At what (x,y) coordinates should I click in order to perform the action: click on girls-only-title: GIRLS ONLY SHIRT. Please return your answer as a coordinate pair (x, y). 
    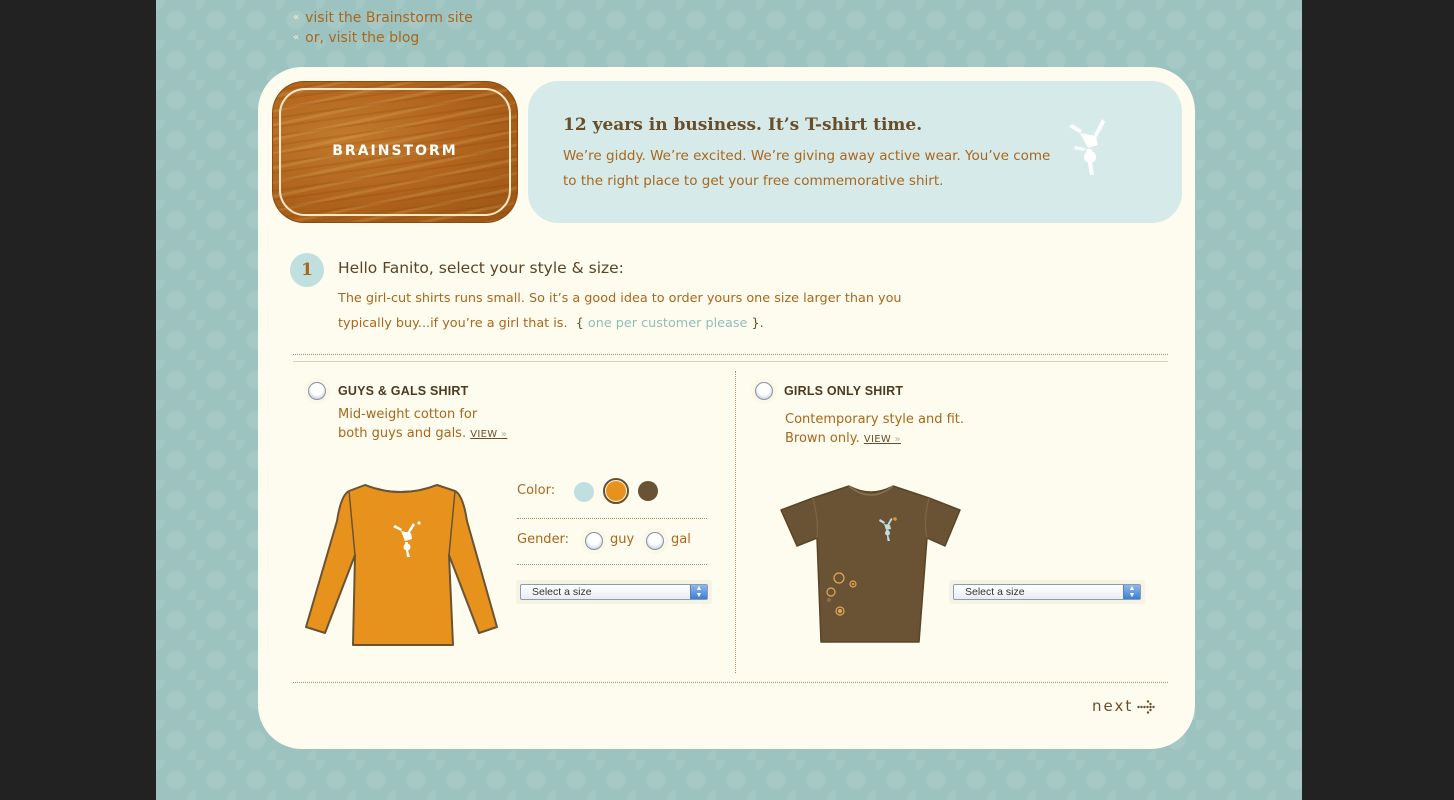
    Looking at the image, I should click on (844, 391).